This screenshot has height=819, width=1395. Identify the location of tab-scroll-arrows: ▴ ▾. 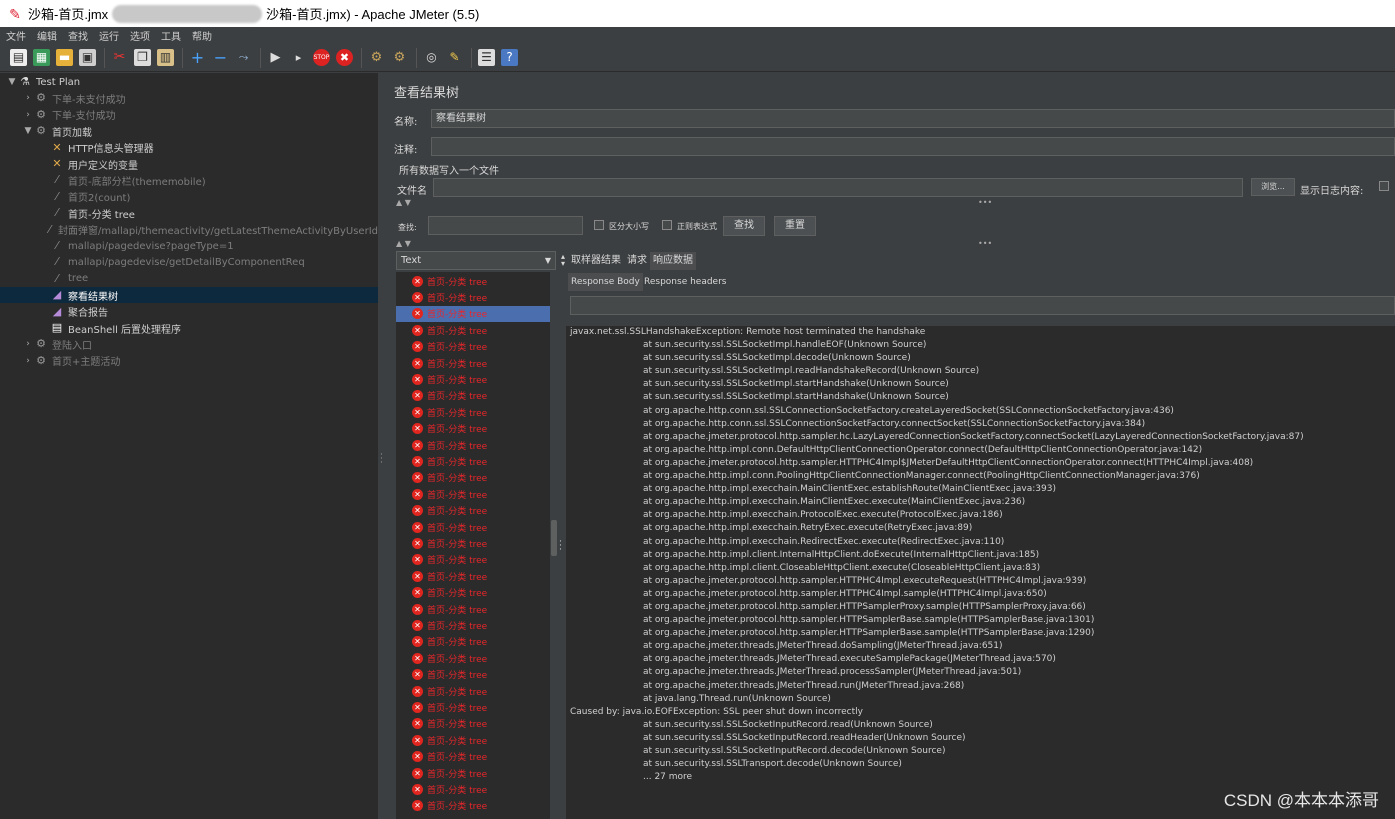
(563, 260).